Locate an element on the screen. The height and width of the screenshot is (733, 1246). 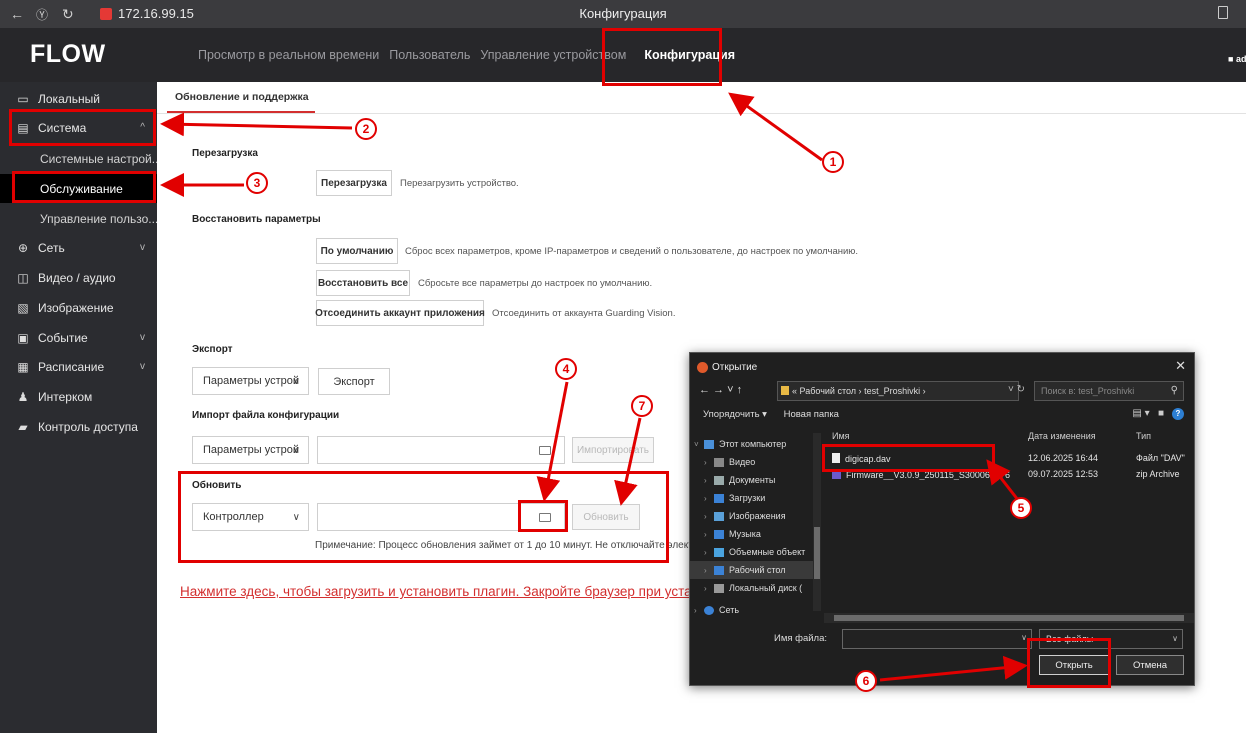
filename-input: ∨ is located at coordinates (937, 639).